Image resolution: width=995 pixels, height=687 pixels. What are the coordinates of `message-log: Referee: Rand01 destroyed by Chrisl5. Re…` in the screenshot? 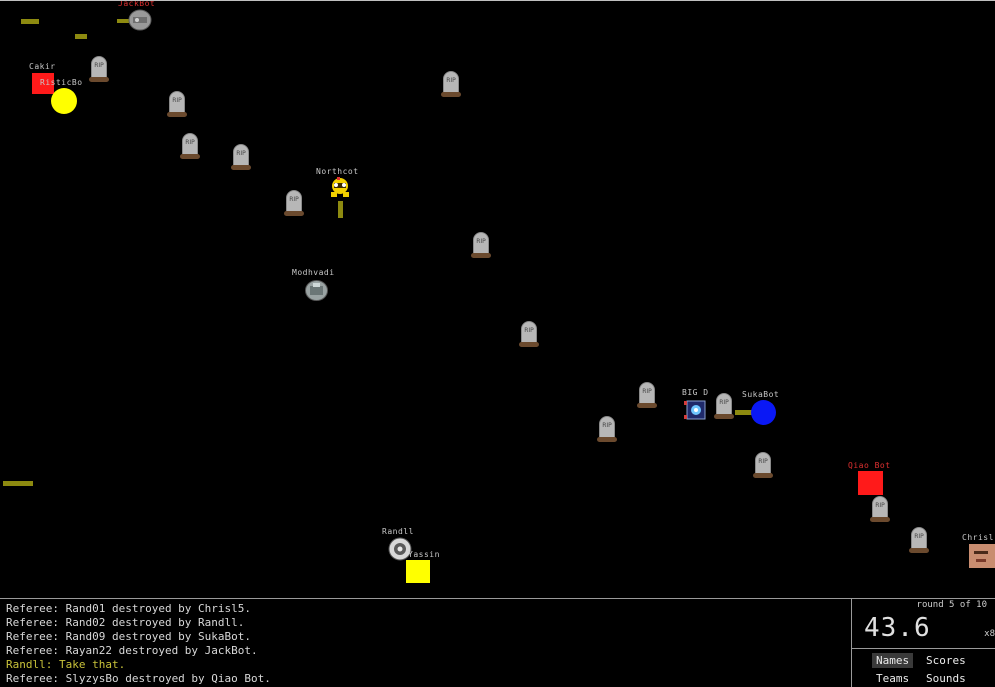 It's located at (425, 643).